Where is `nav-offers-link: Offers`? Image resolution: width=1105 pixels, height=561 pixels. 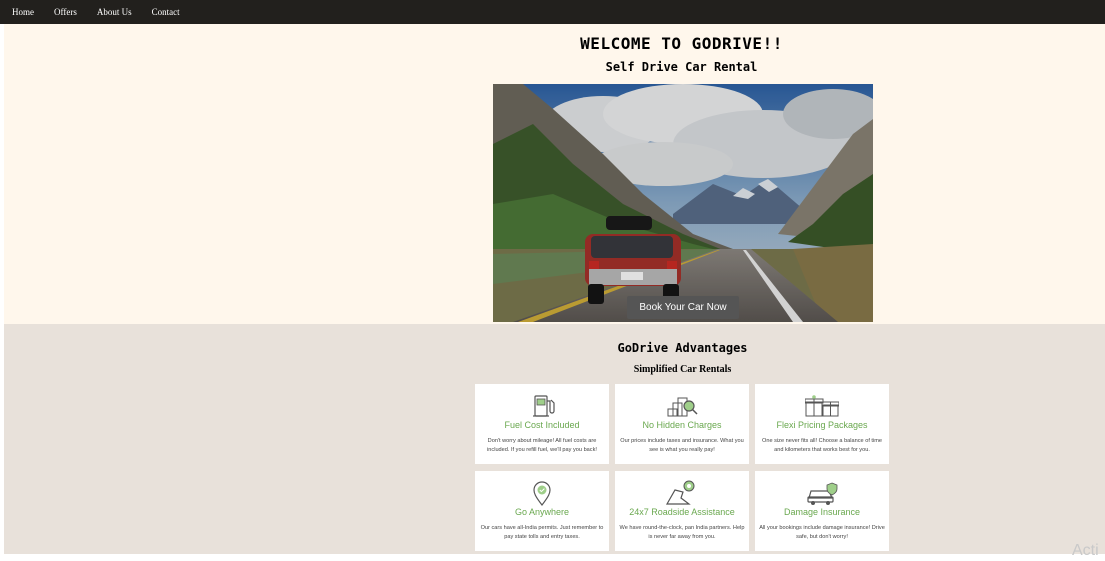 nav-offers-link: Offers is located at coordinates (65, 12).